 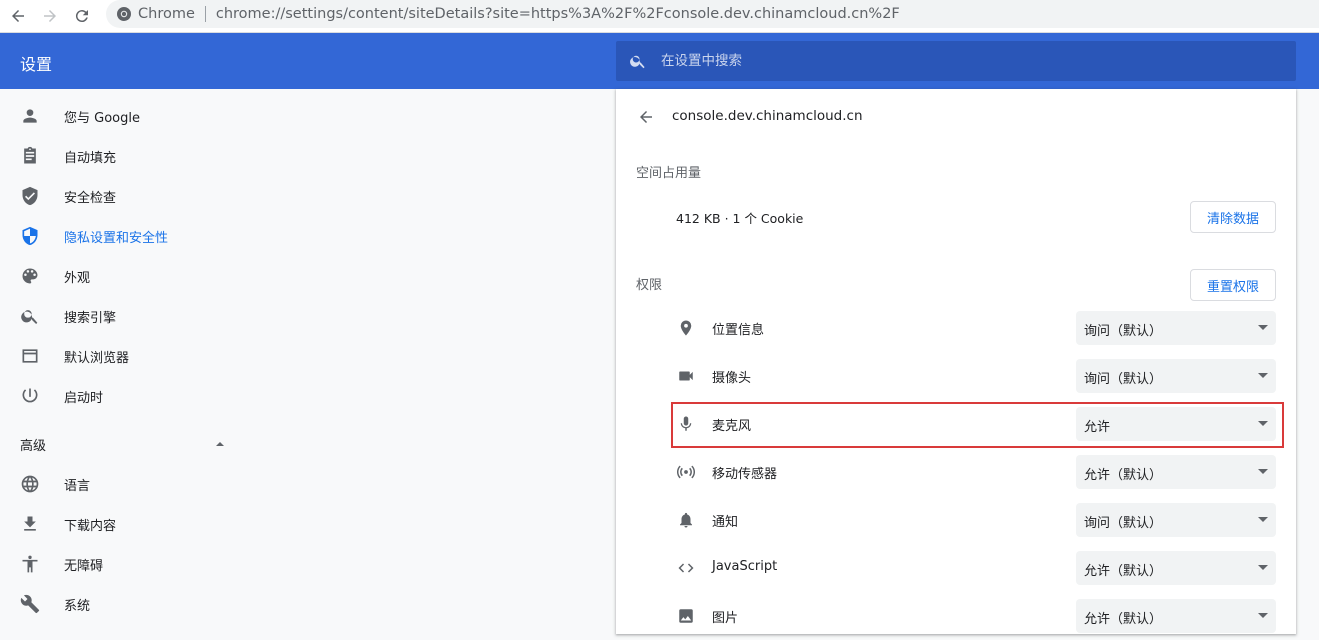 What do you see at coordinates (30, 196) in the screenshot?
I see `shield-check-icon` at bounding box center [30, 196].